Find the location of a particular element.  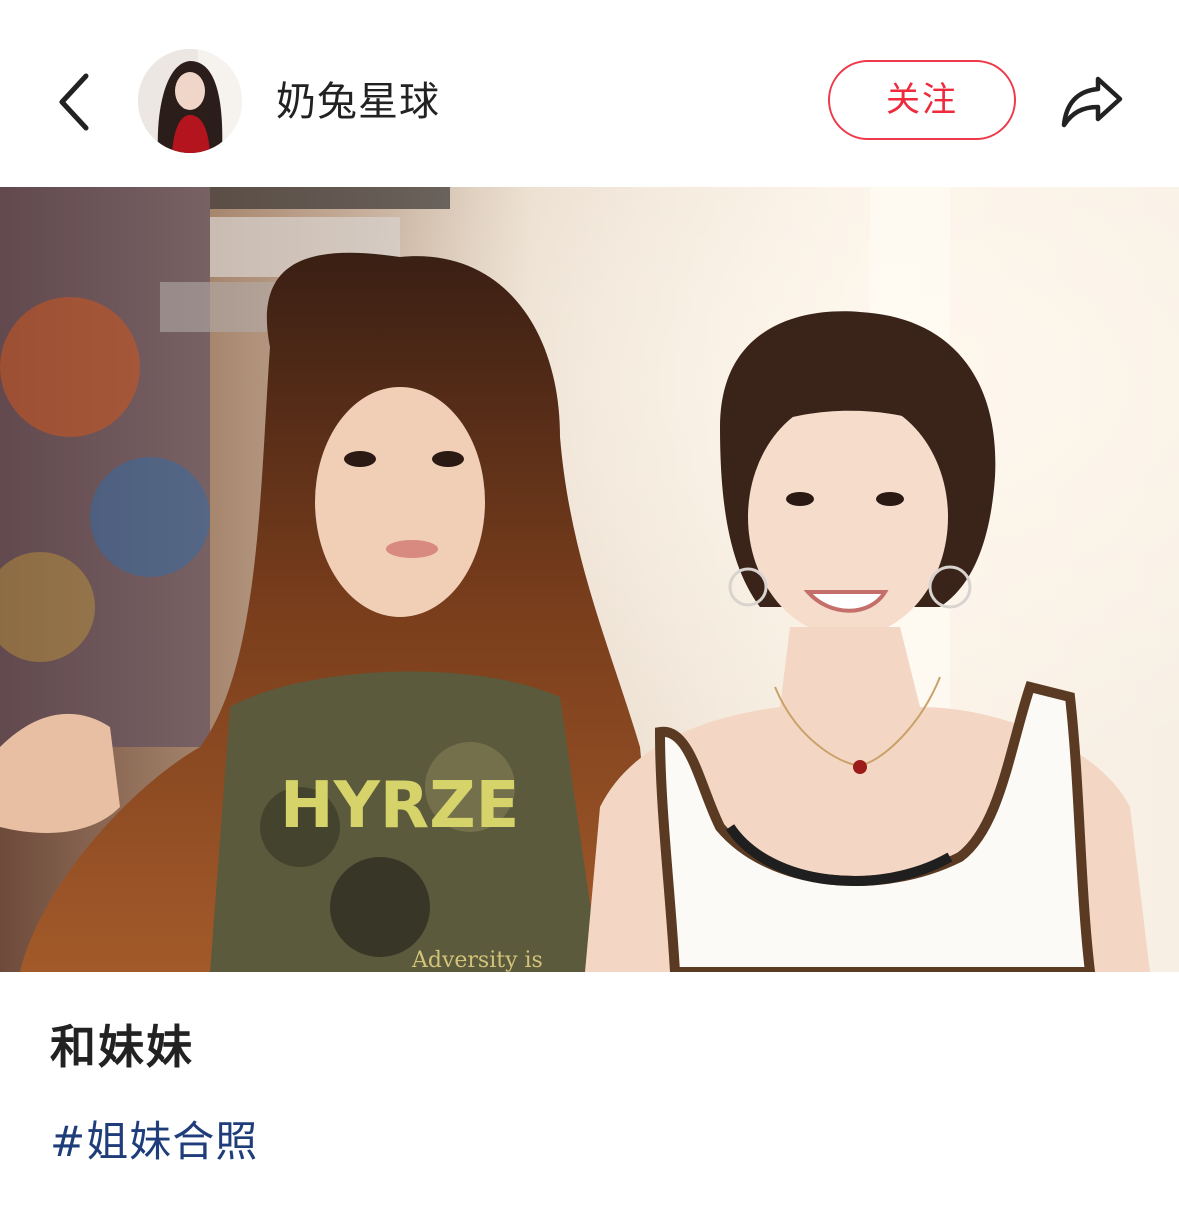

share-button is located at coordinates (1092, 101).